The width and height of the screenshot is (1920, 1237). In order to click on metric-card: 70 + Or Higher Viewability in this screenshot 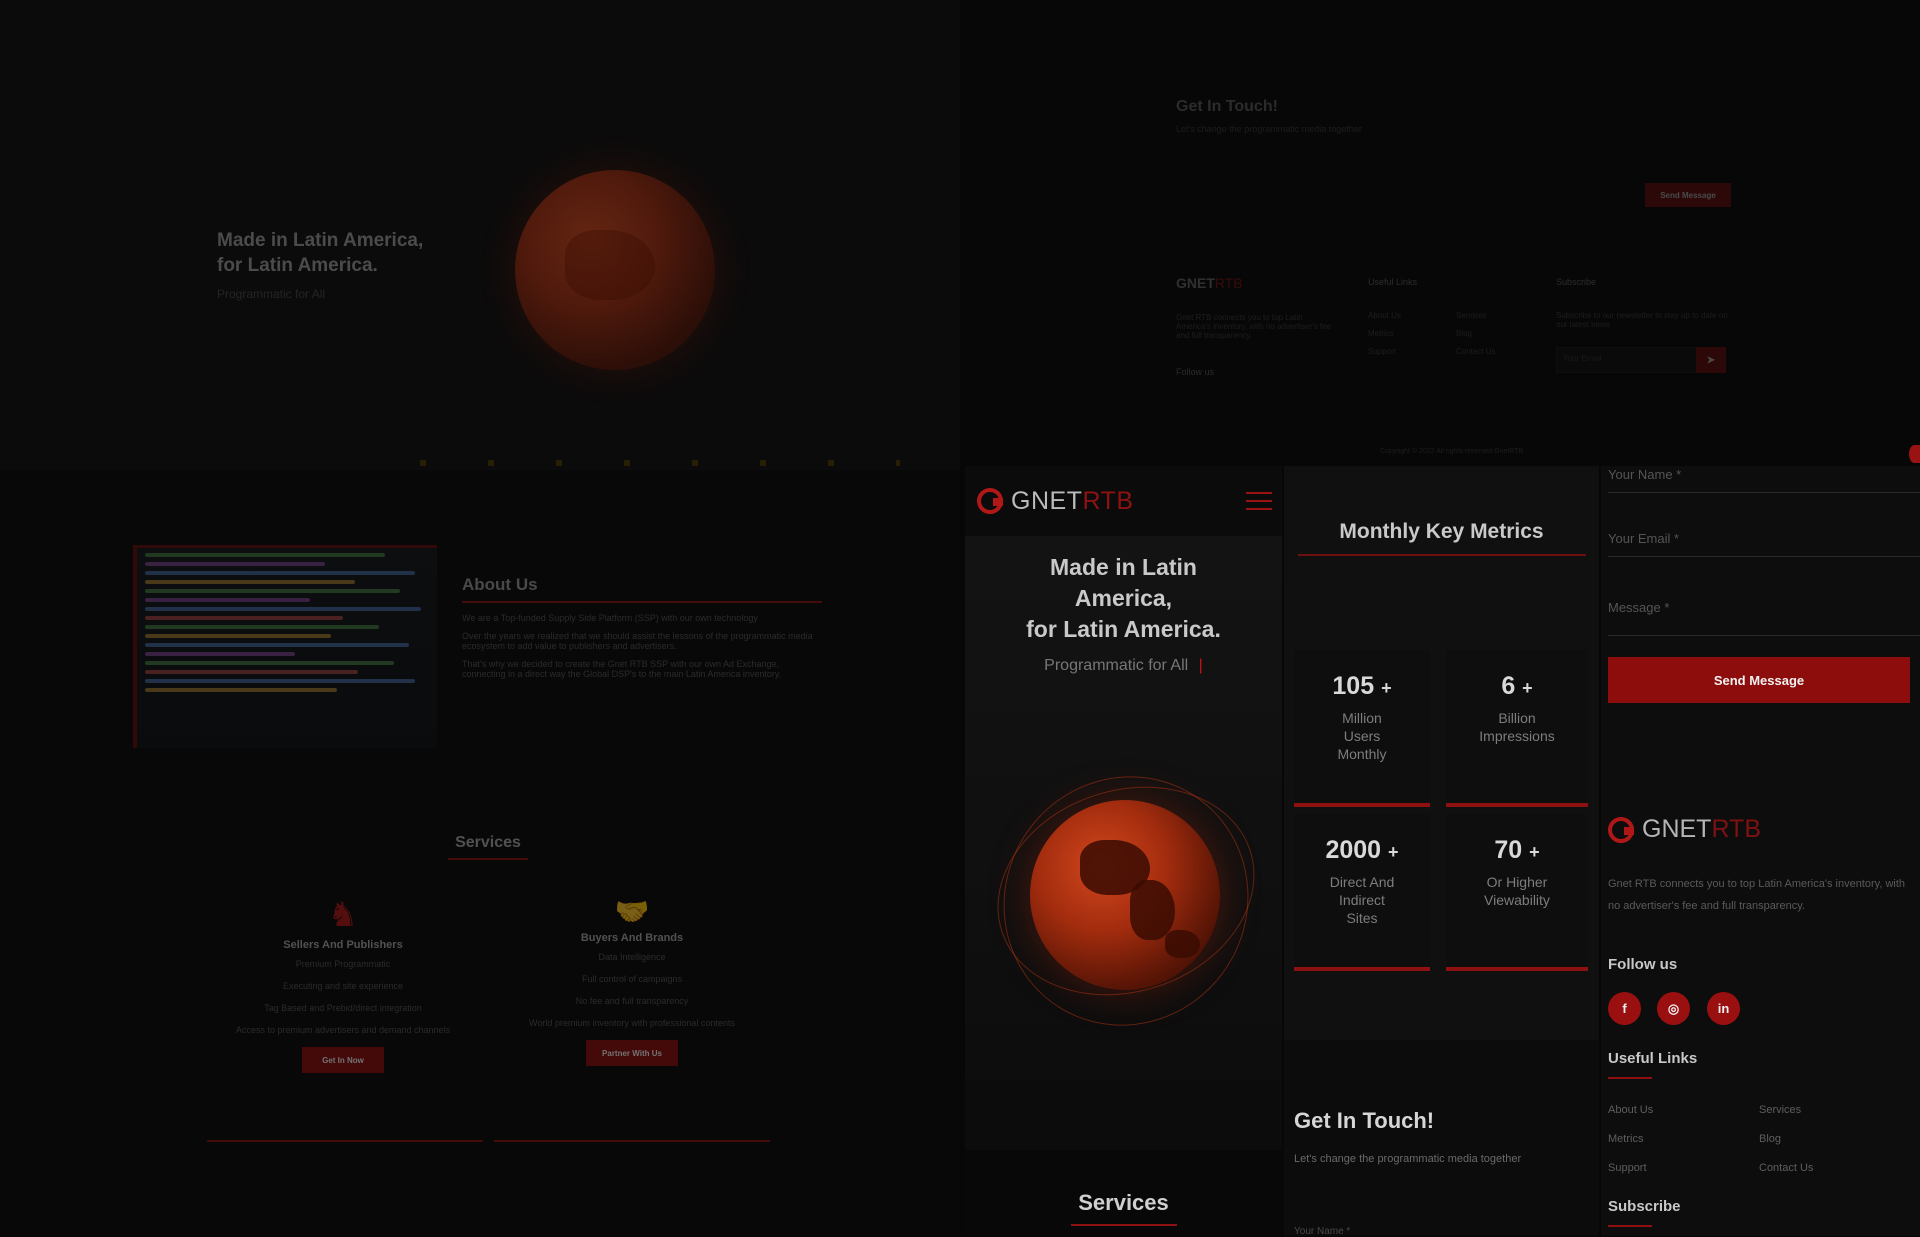, I will do `click(1517, 892)`.